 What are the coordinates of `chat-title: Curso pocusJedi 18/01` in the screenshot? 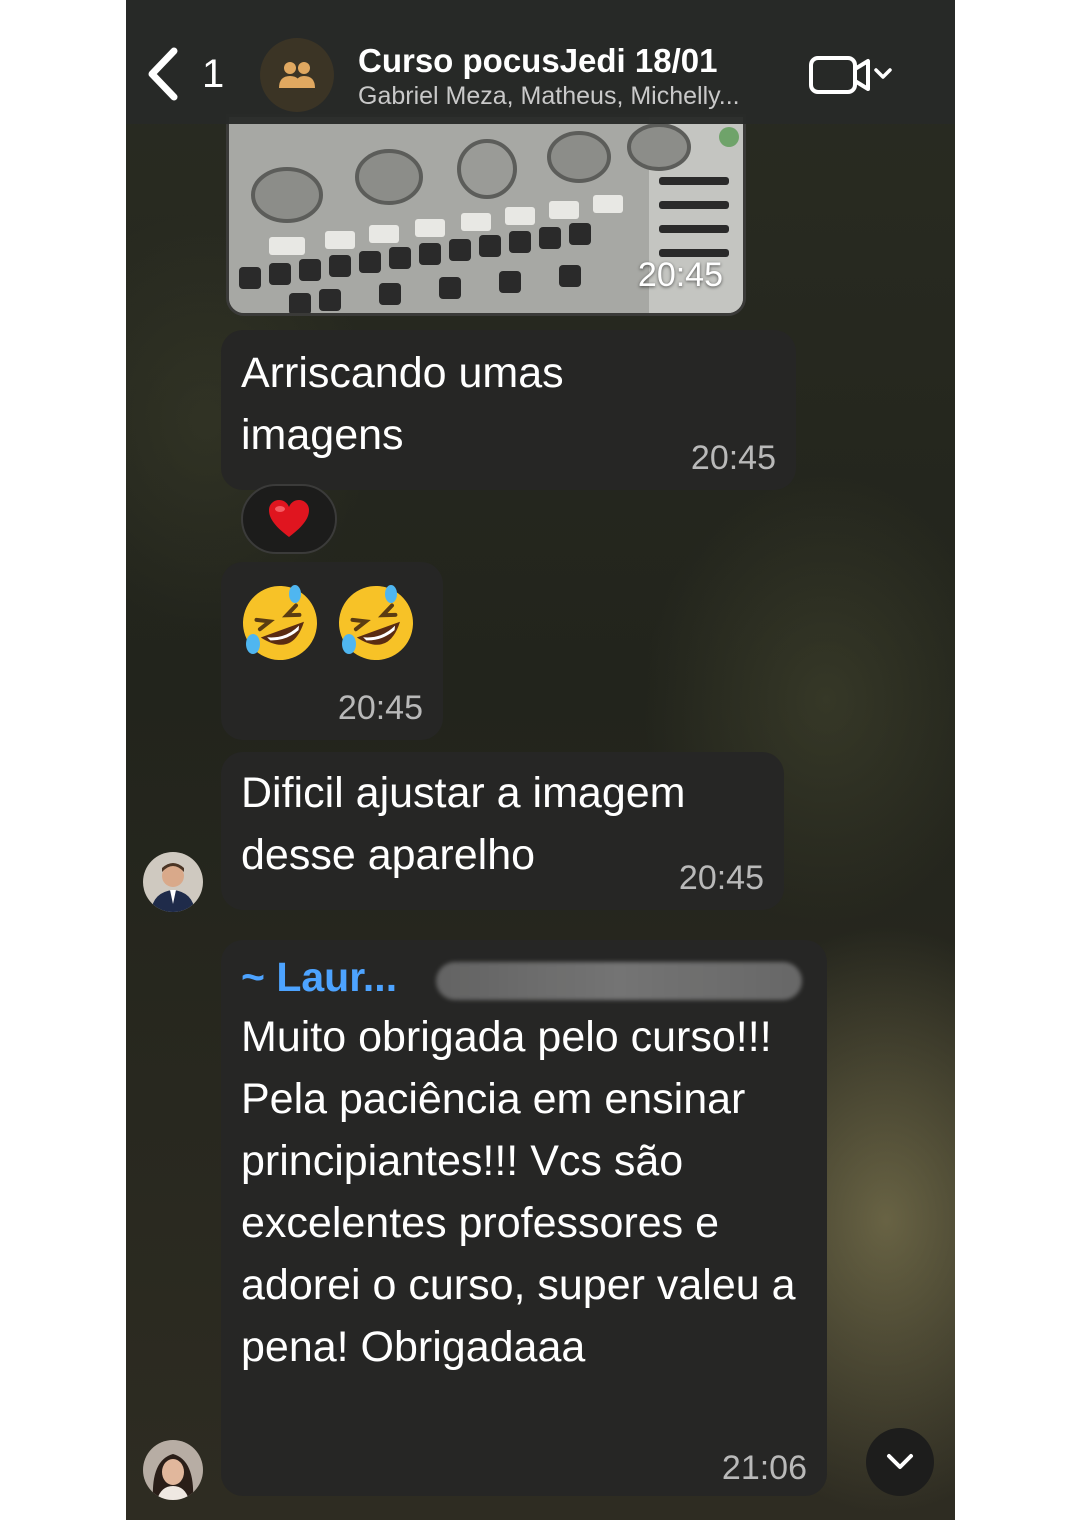 It's located at (538, 60).